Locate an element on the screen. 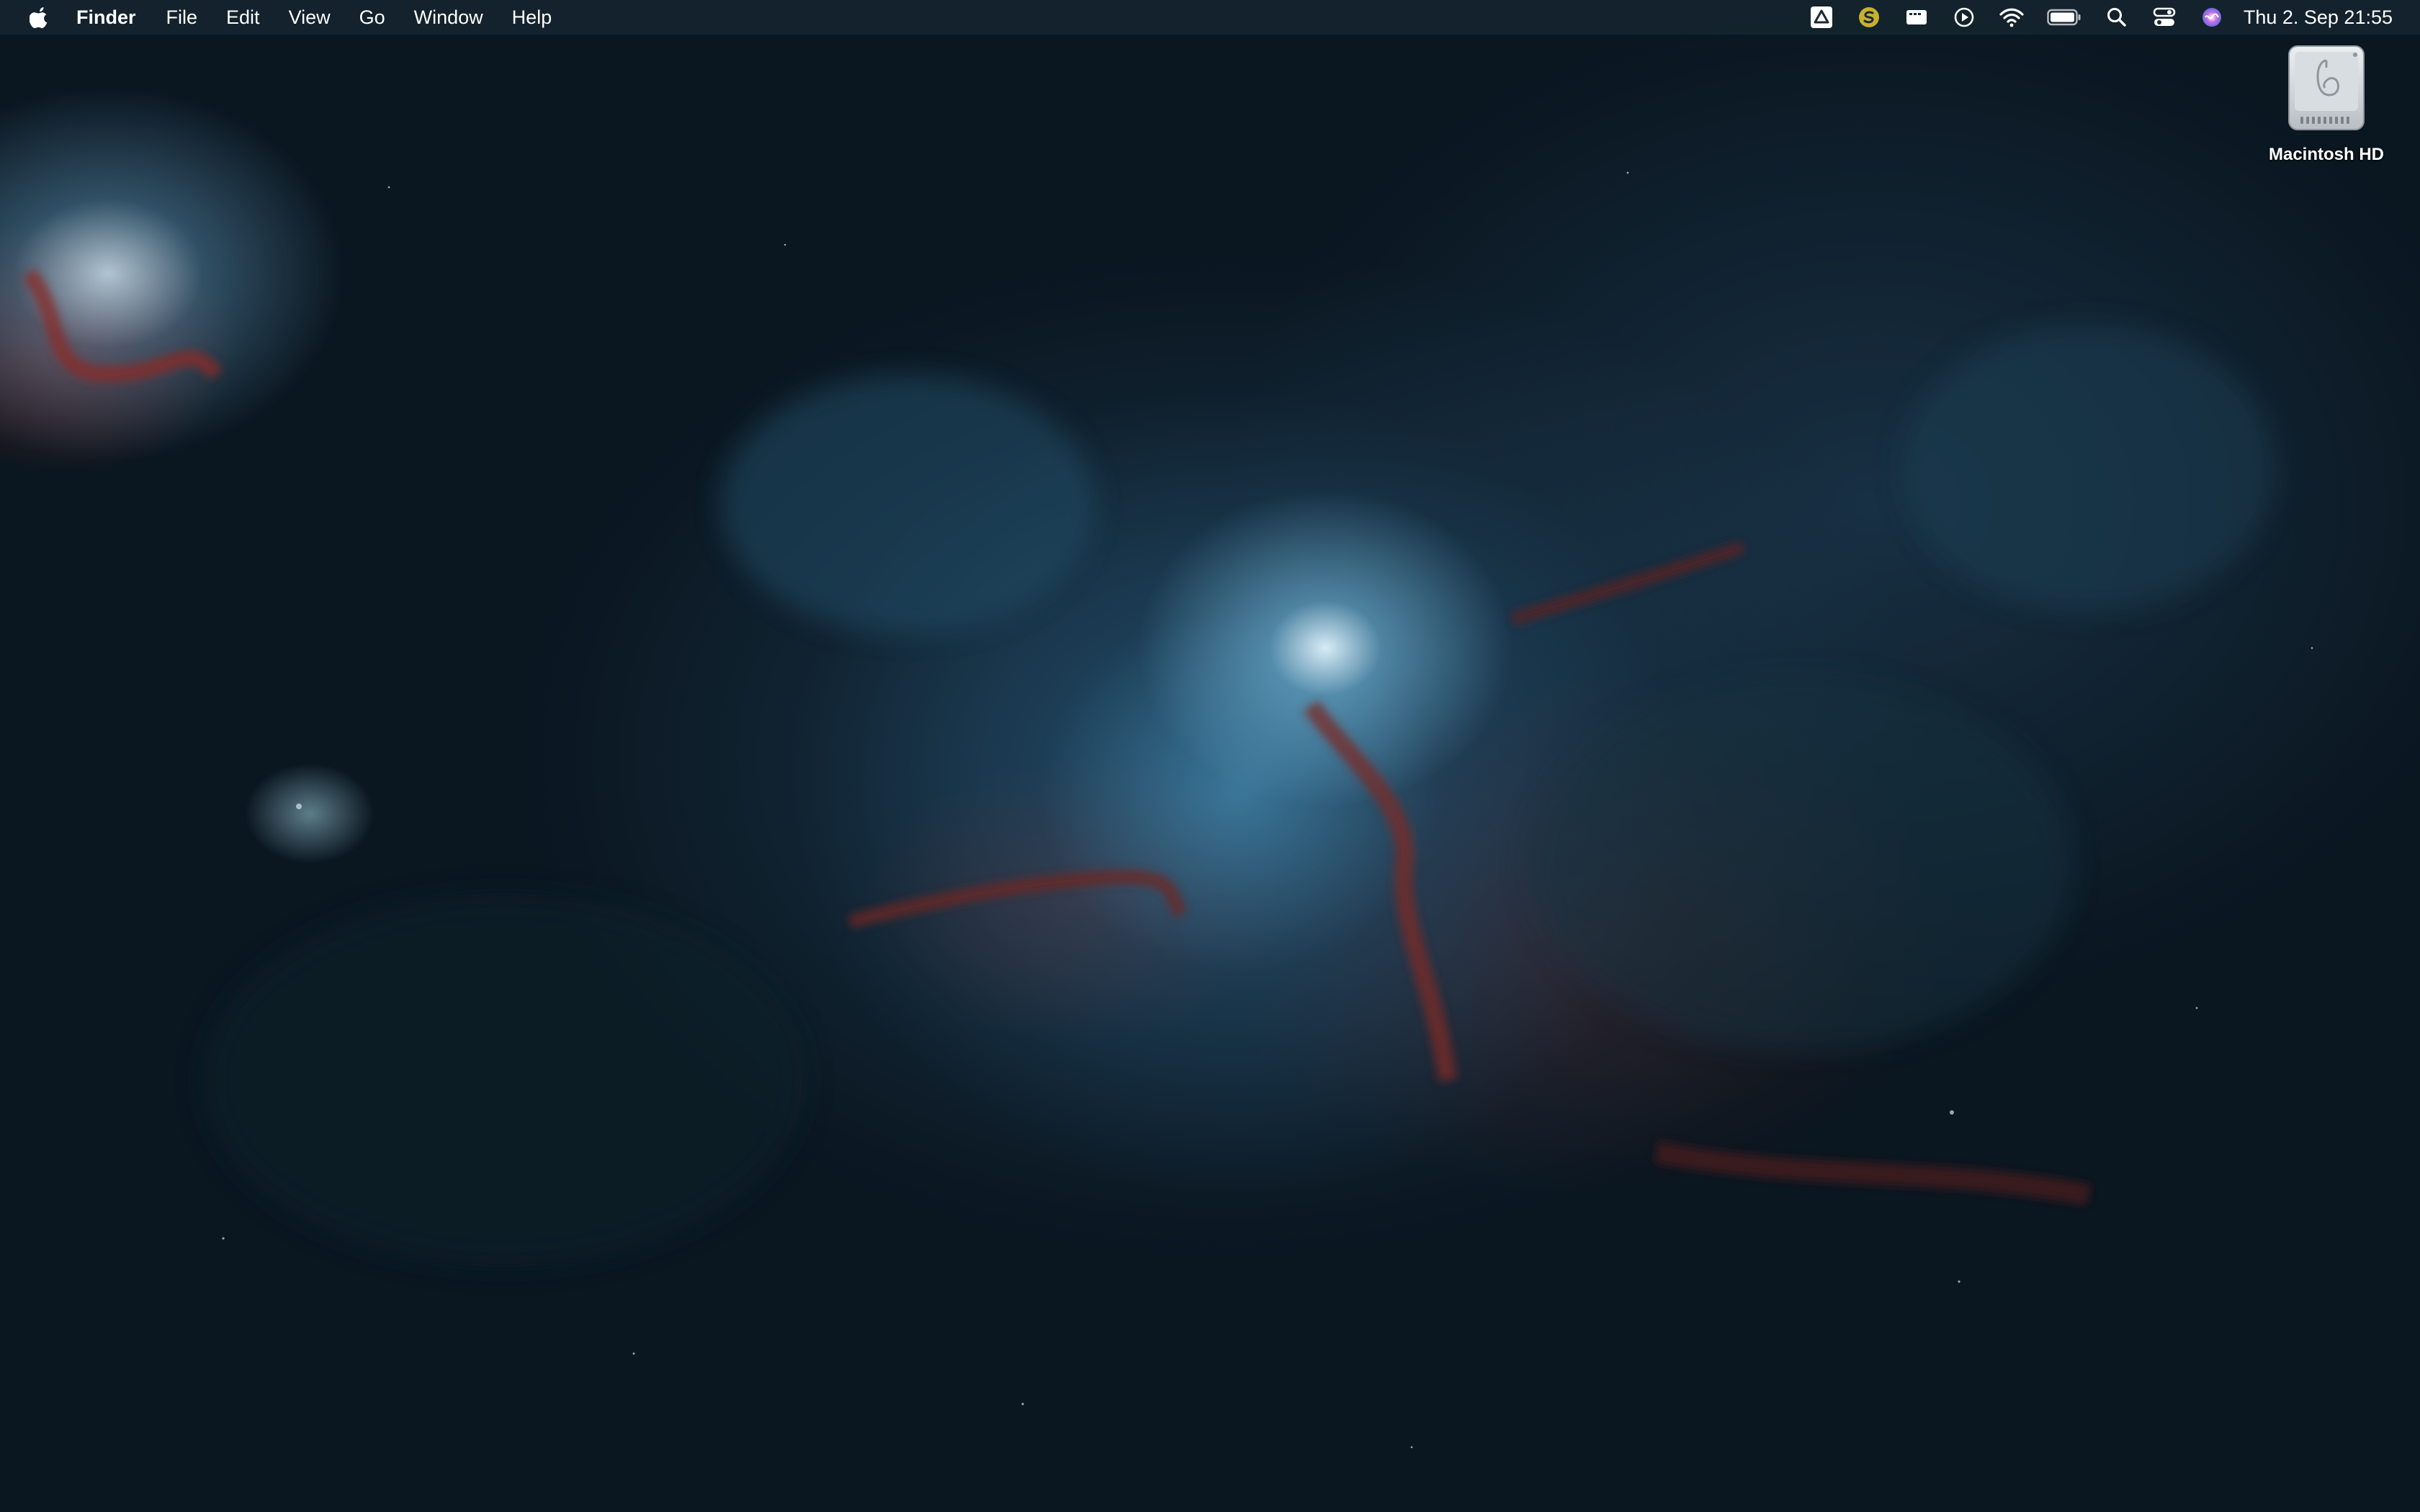  menu-bar-status-area: Thu 2. Sep 21:55 is located at coordinates (2090, 17).